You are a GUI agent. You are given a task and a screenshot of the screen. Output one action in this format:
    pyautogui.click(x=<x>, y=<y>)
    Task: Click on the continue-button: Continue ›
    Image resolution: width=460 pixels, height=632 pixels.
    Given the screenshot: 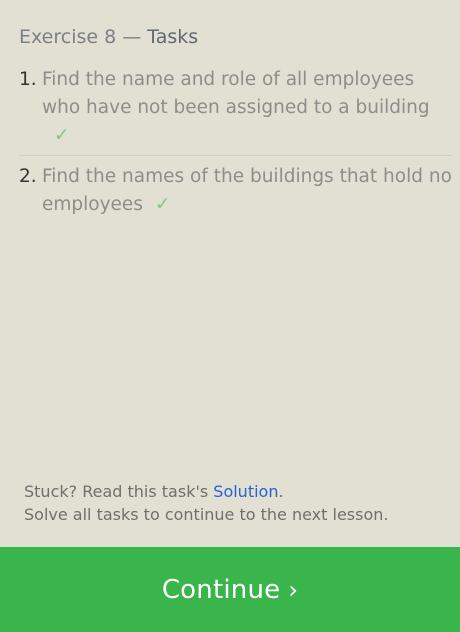 What is the action you would take?
    pyautogui.click(x=230, y=589)
    